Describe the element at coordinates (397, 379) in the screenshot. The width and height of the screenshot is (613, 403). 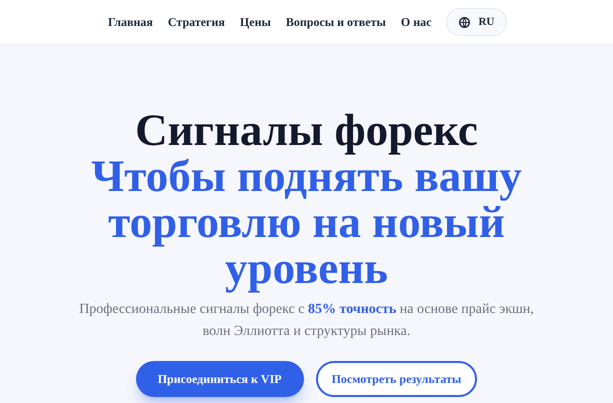
I see `view-results-button: Посмотреть результаты` at that location.